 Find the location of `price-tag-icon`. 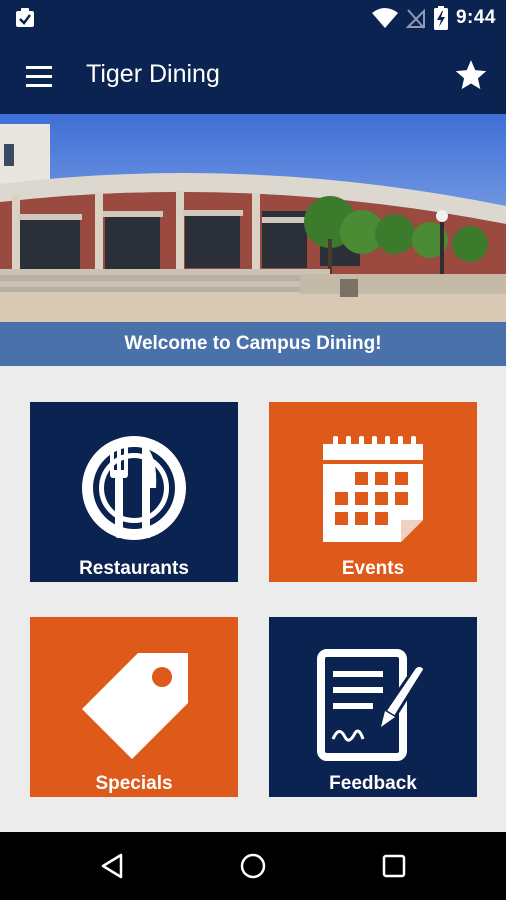

price-tag-icon is located at coordinates (135, 706).